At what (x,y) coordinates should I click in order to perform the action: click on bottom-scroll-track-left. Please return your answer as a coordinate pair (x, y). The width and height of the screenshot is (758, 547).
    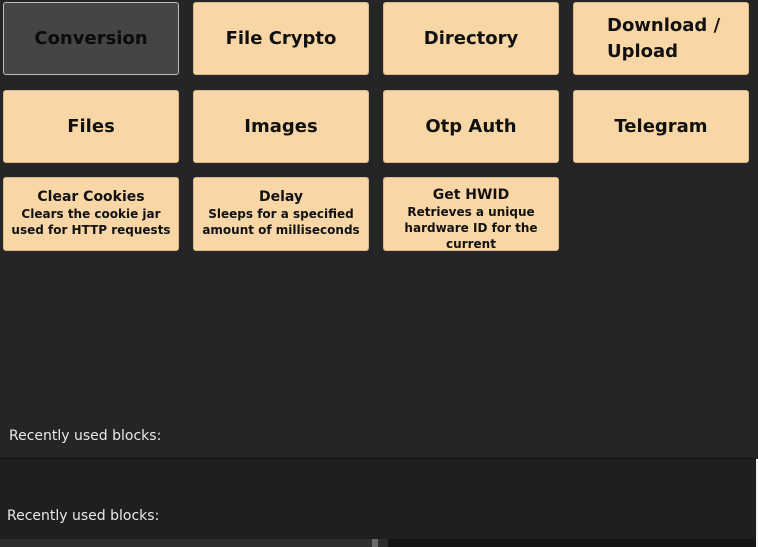
    Looking at the image, I should click on (186, 543).